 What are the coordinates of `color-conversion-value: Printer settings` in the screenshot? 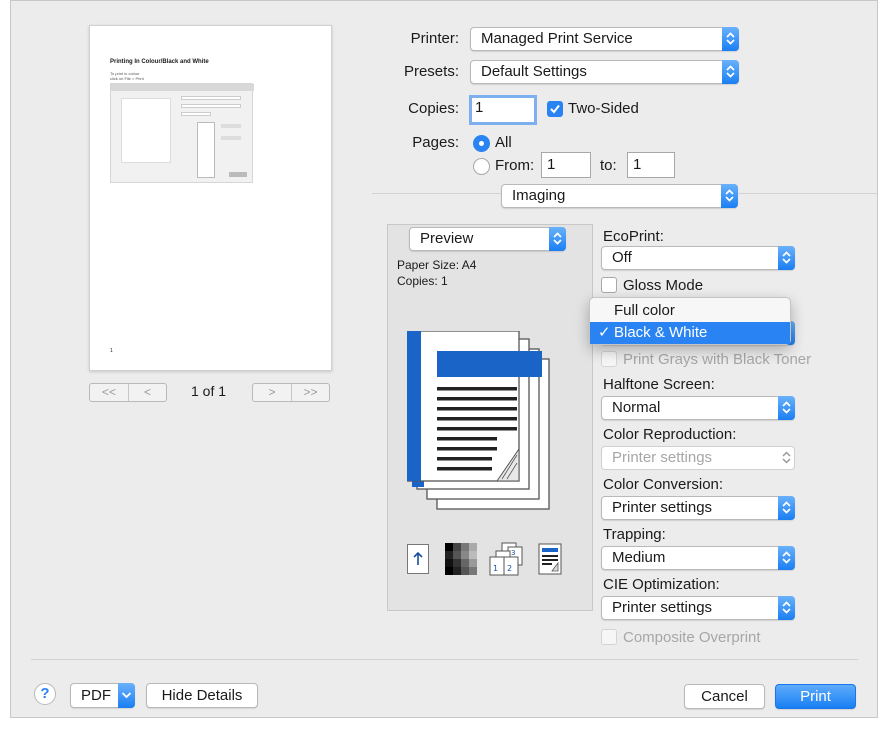 It's located at (662, 507).